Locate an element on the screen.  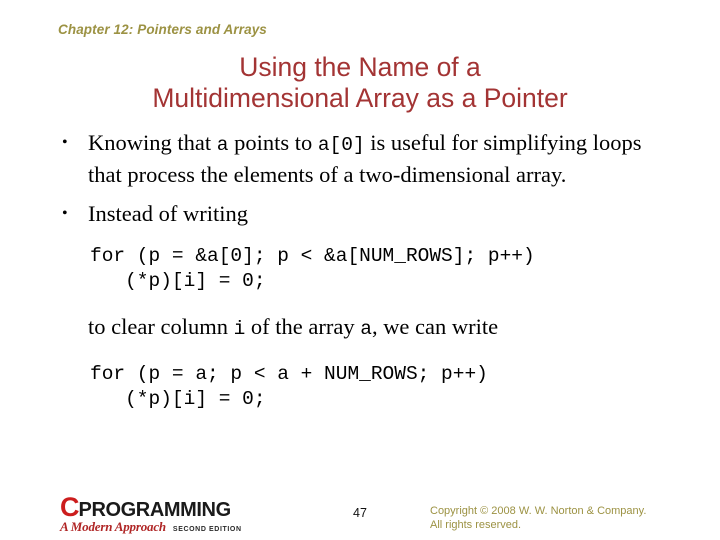
bullet-item-2: • Instead of writing is located at coordinates (360, 213).